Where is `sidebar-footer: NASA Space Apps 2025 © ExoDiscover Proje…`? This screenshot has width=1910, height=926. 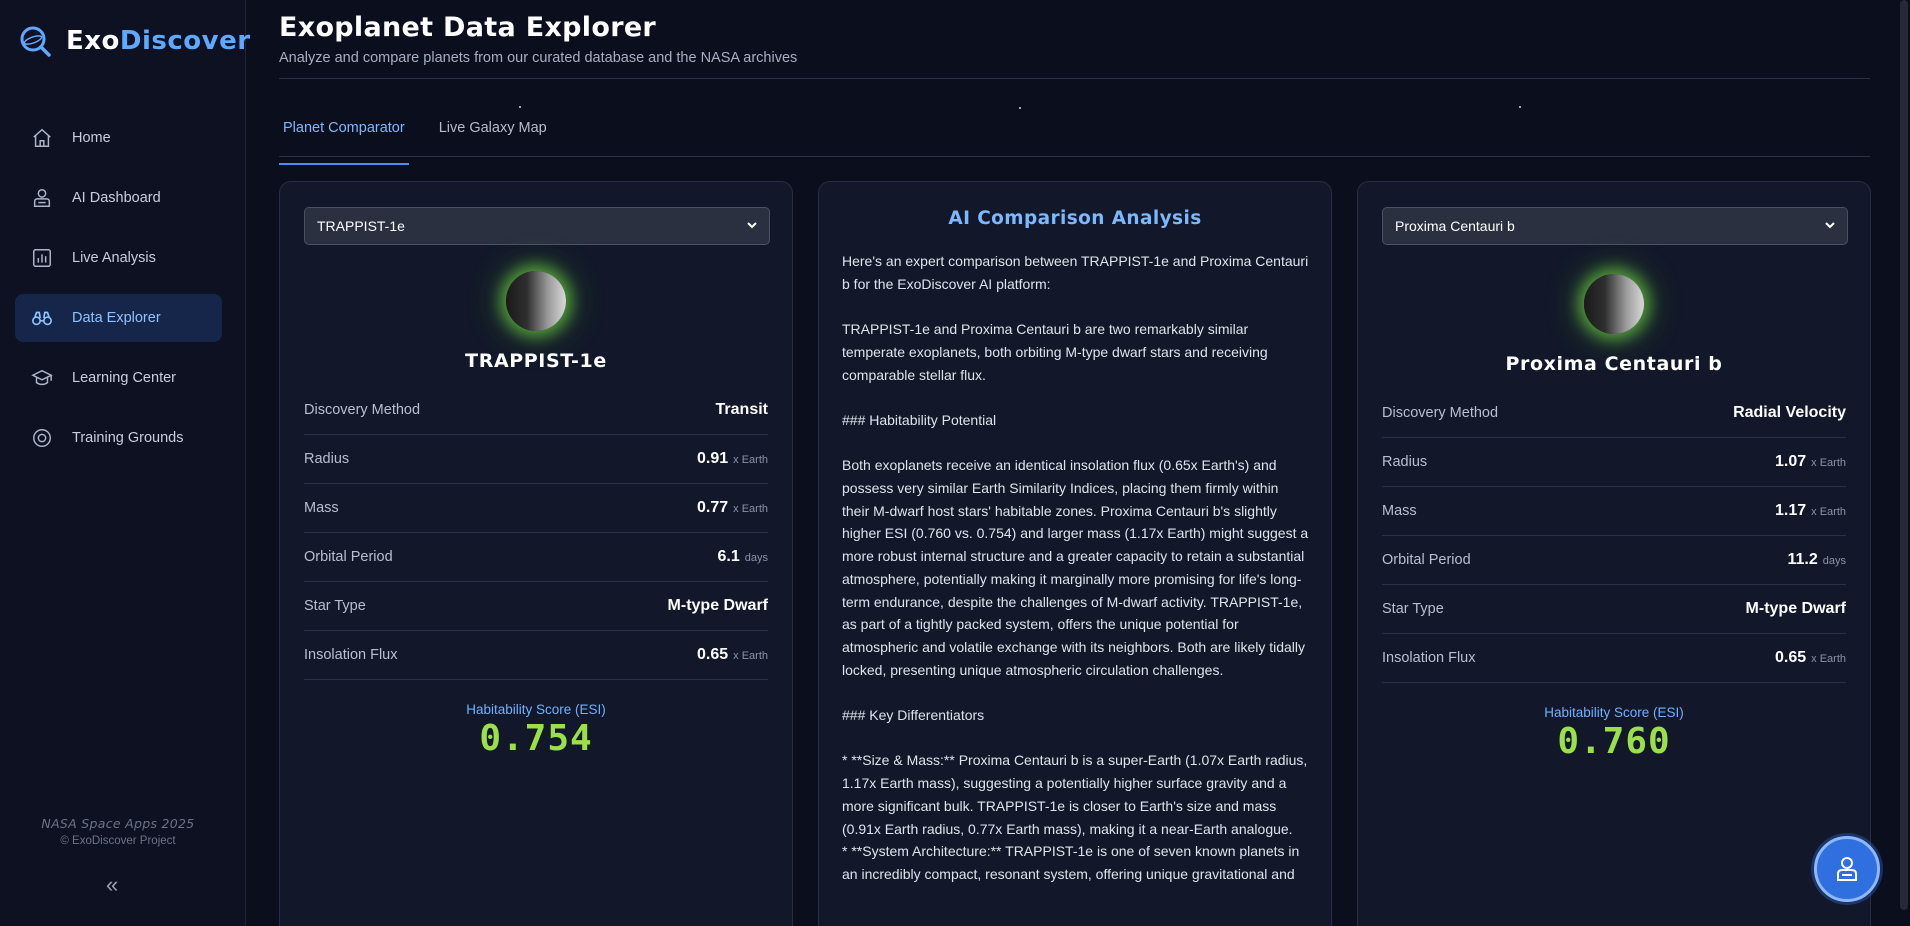 sidebar-footer: NASA Space Apps 2025 © ExoDiscover Proje… is located at coordinates (118, 831).